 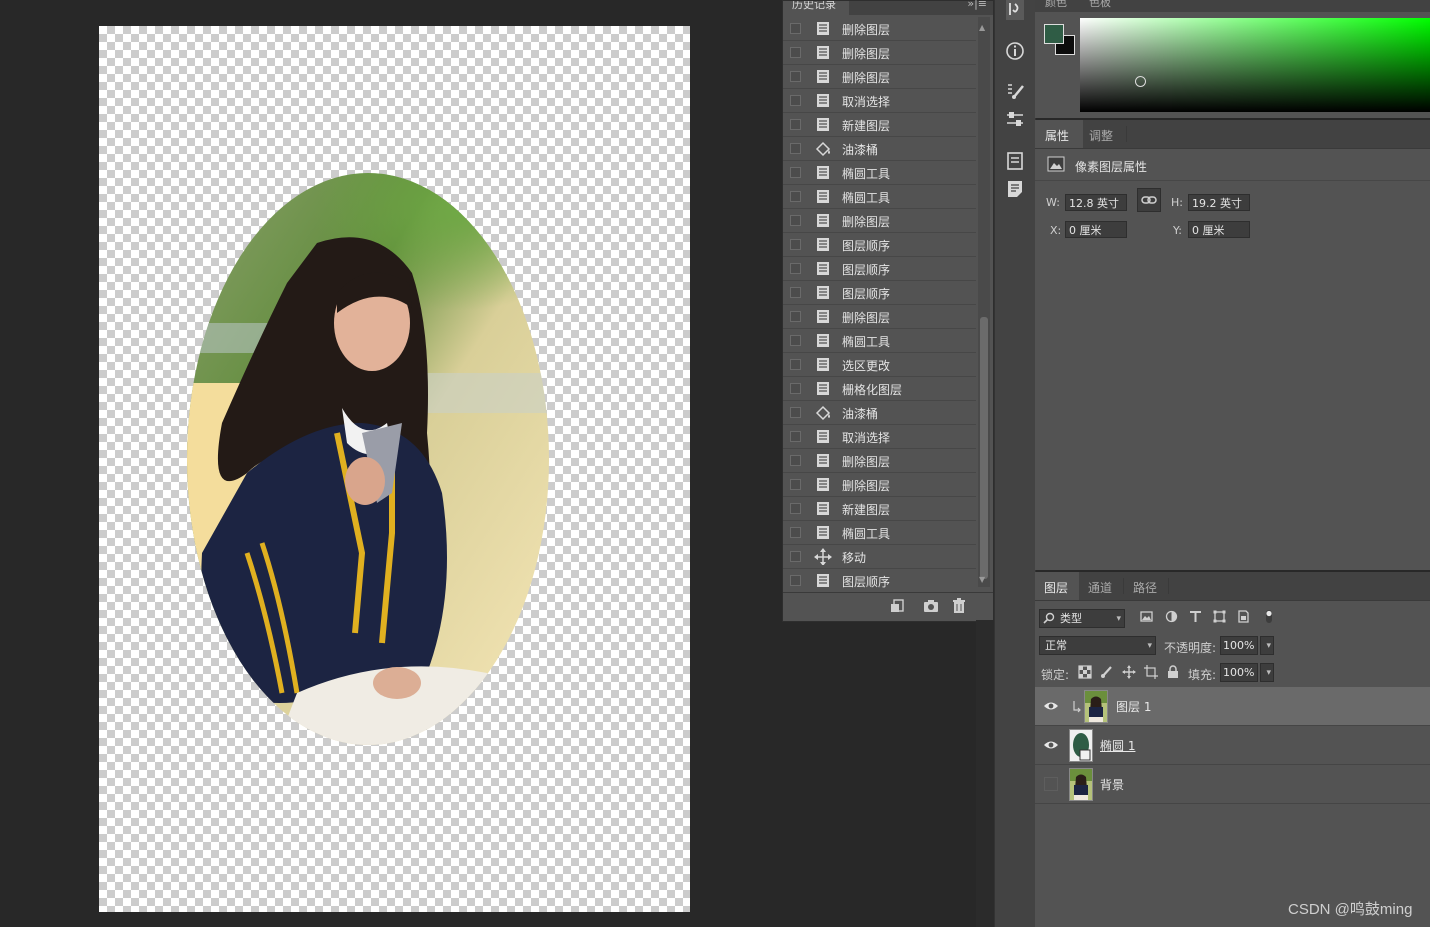 What do you see at coordinates (879, 149) in the screenshot?
I see `history-item: 油漆桶` at bounding box center [879, 149].